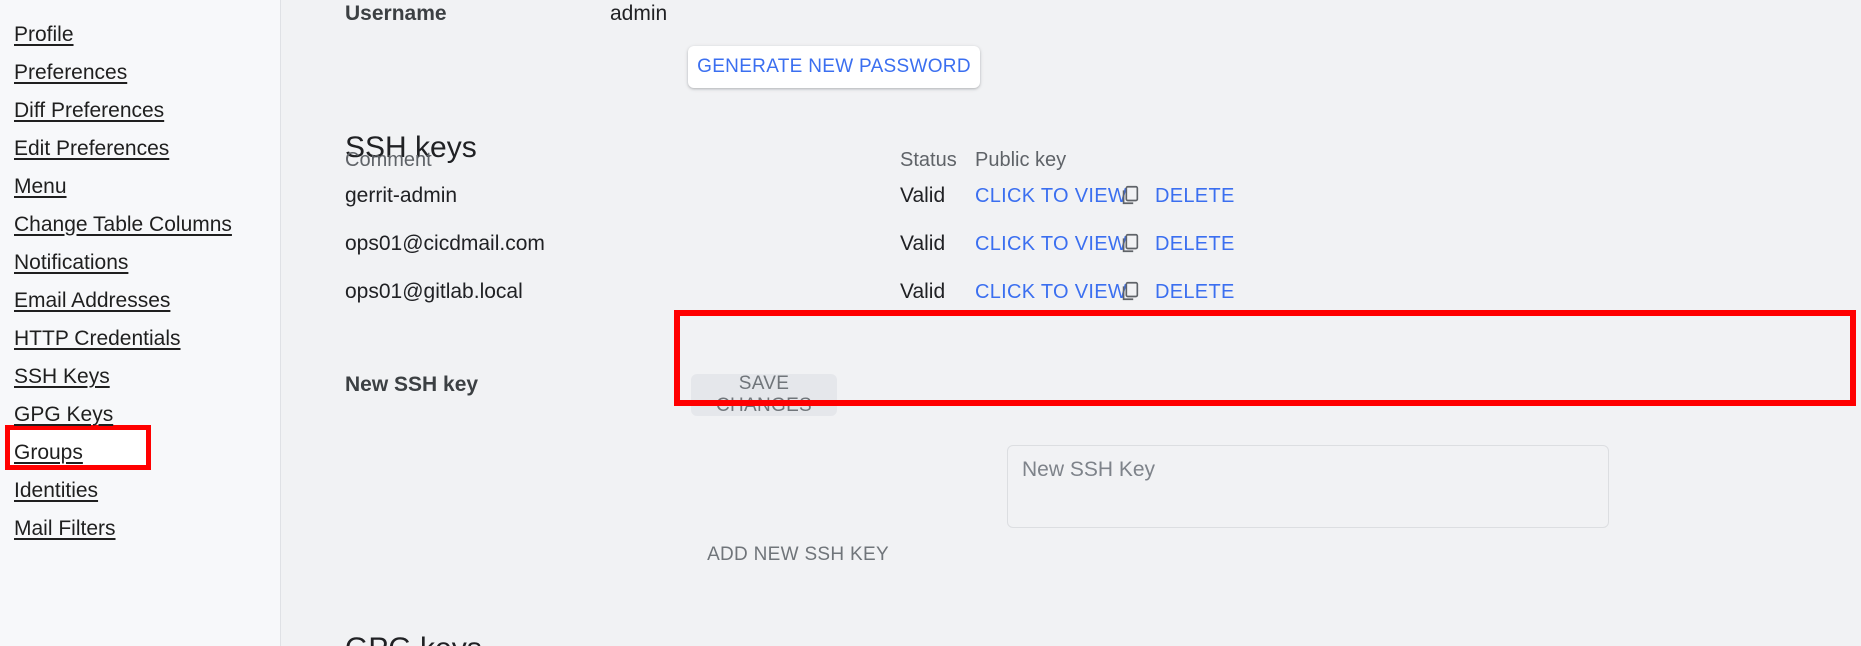 This screenshot has width=1861, height=646. What do you see at coordinates (91, 149) in the screenshot?
I see `sidebar-item-edit-preferences: Edit Preferences` at bounding box center [91, 149].